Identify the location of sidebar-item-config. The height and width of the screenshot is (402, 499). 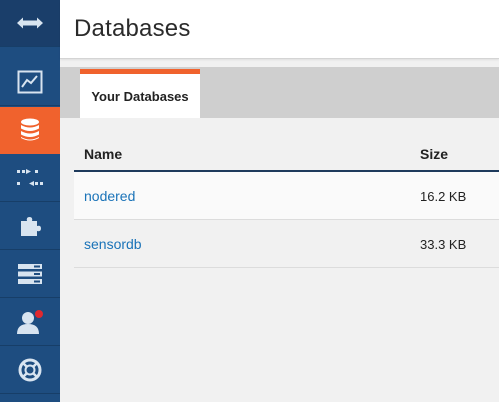
(30, 274).